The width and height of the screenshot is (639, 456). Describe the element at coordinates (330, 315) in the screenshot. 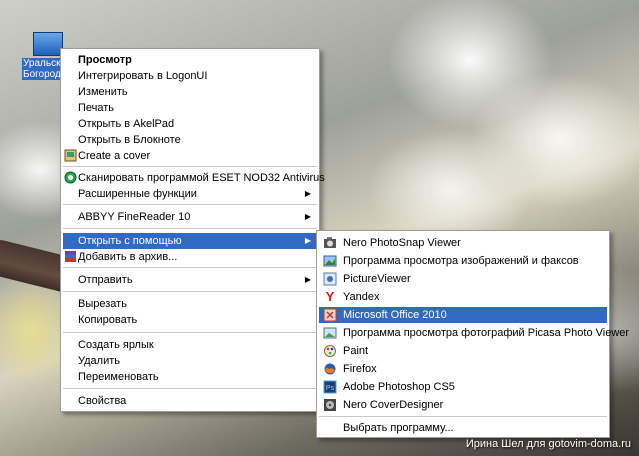

I see `office-icon` at that location.